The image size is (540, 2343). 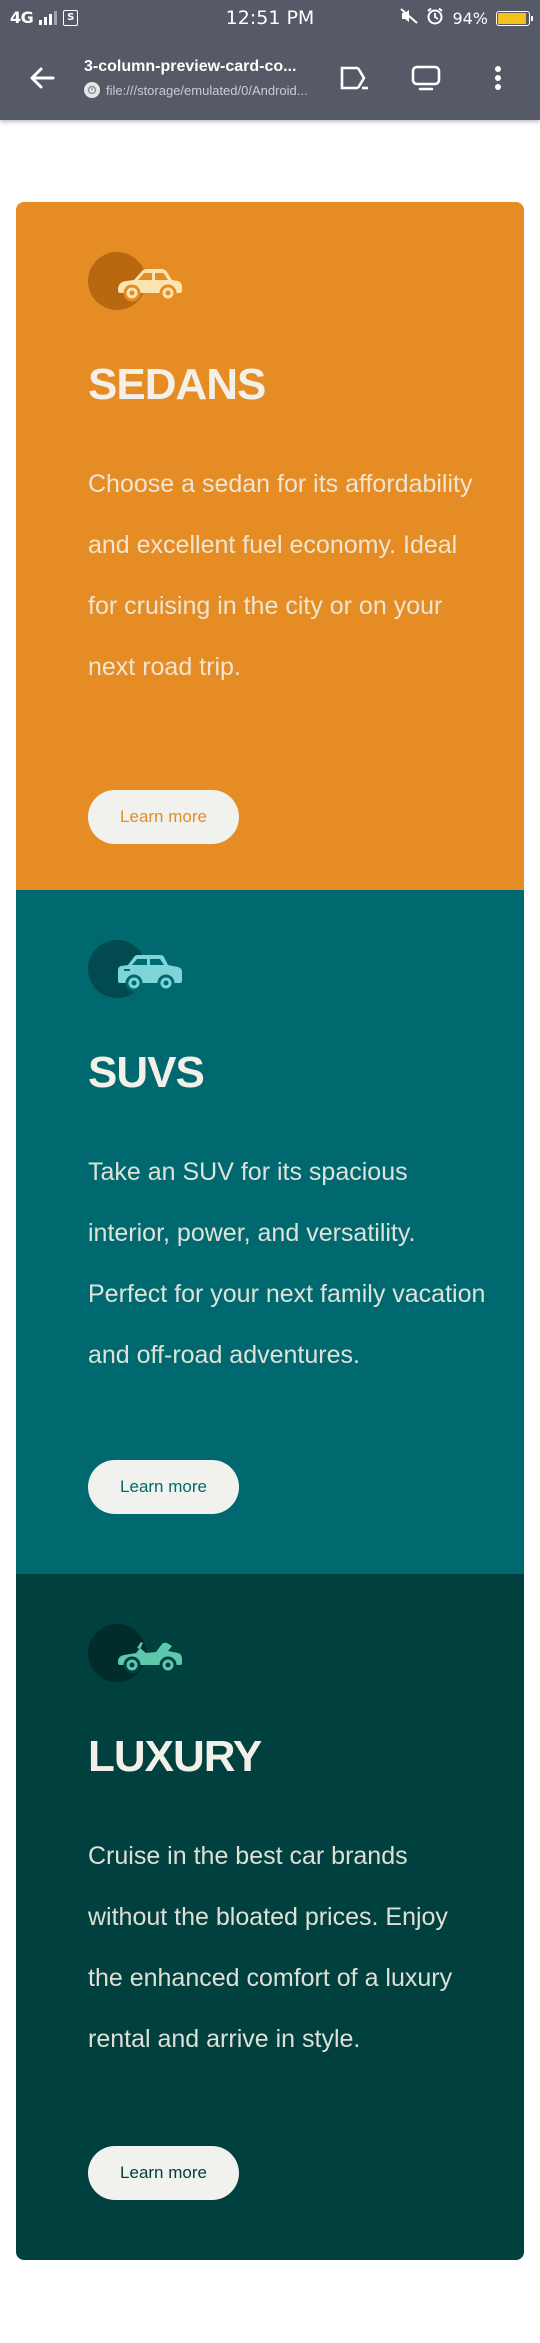 I want to click on tabs-button, so click(x=426, y=78).